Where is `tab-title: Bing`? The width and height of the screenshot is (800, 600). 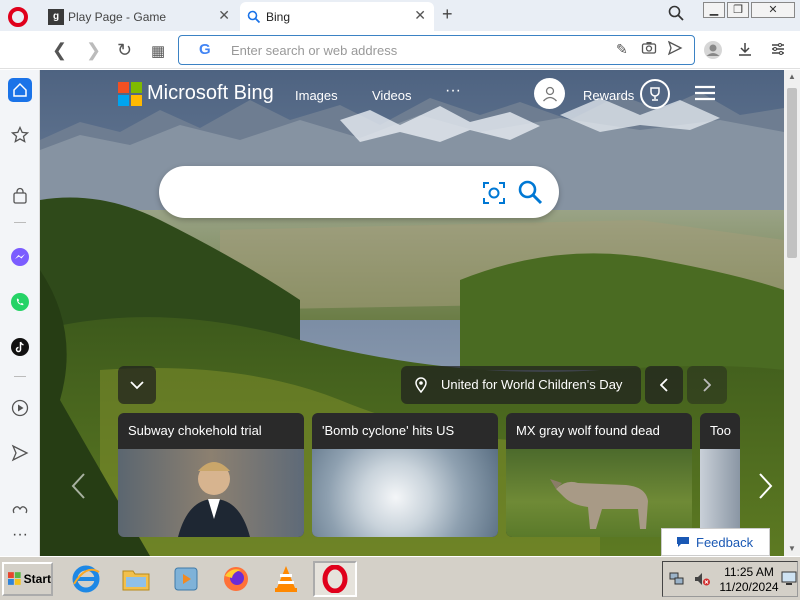
tab-title: Bing is located at coordinates (278, 16).